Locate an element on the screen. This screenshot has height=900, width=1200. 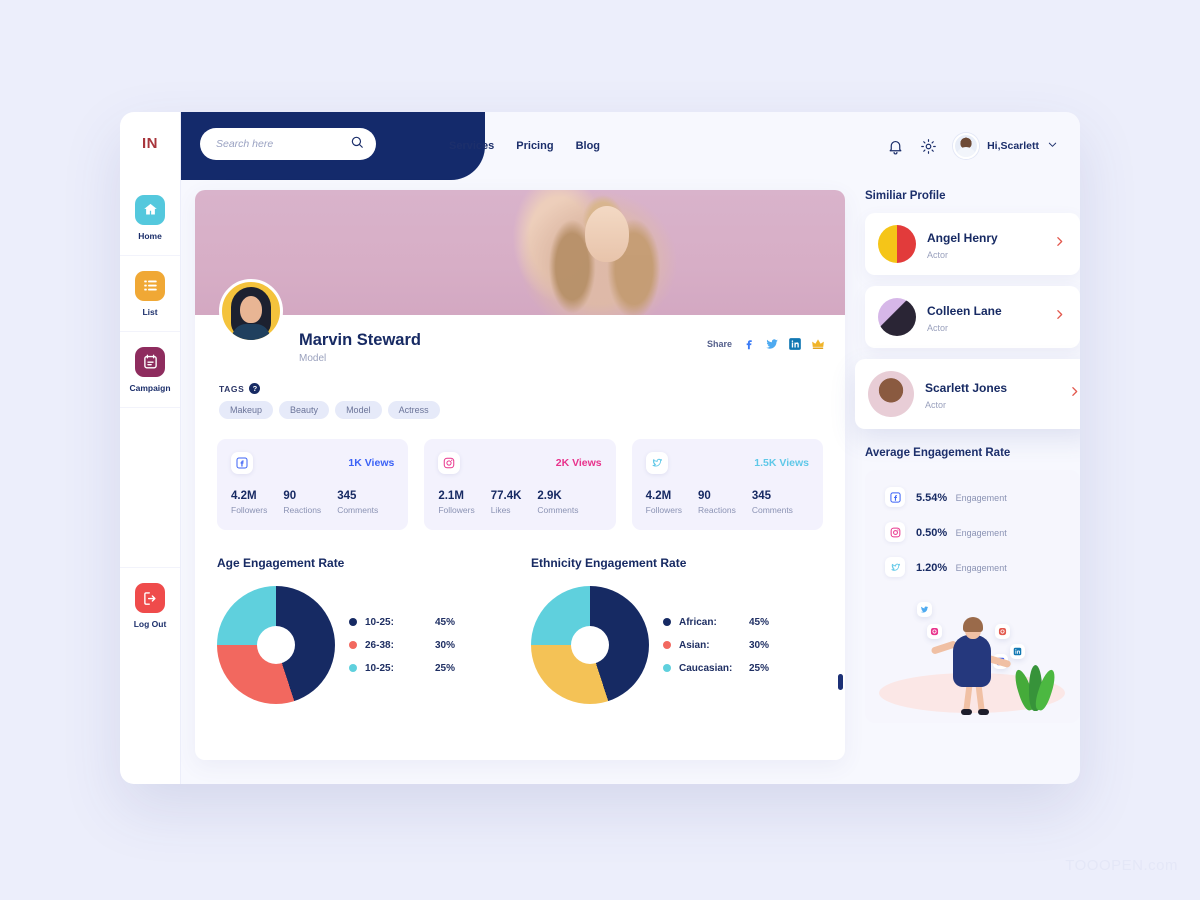
gear-icon is located at coordinates (928, 146).